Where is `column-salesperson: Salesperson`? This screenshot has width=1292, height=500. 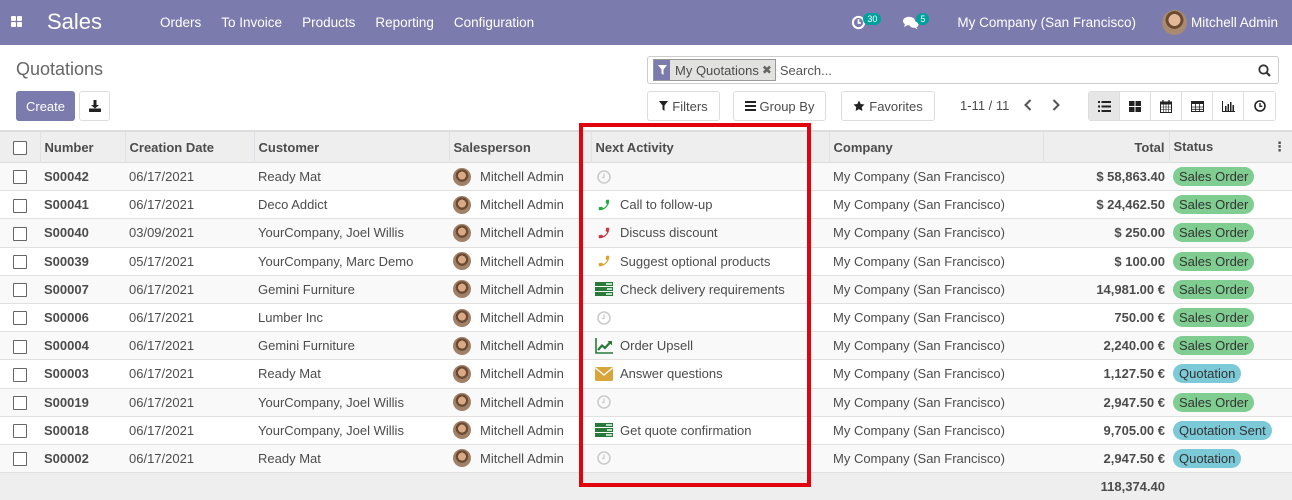
column-salesperson: Salesperson is located at coordinates (520, 147).